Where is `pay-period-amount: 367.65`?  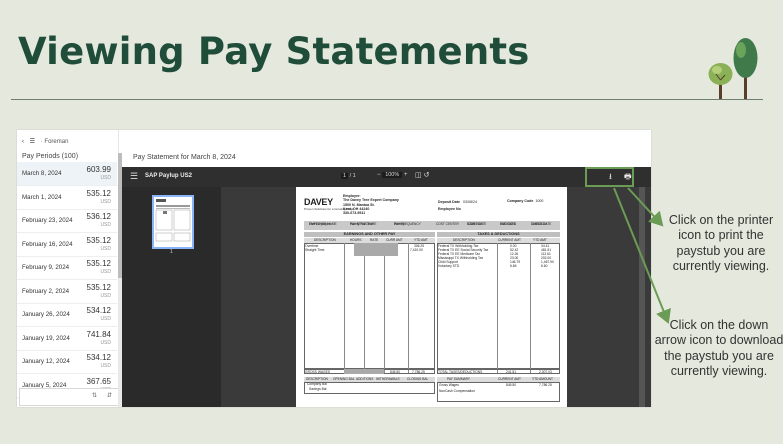
pay-period-amount: 367.65 is located at coordinates (98, 381).